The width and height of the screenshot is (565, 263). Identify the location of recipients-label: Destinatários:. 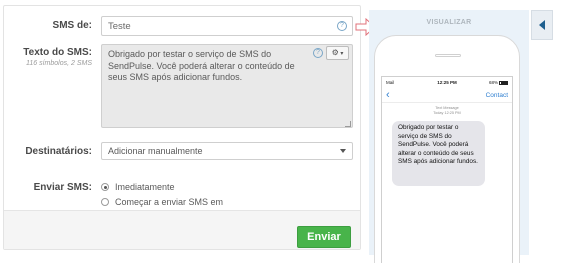
(58, 151).